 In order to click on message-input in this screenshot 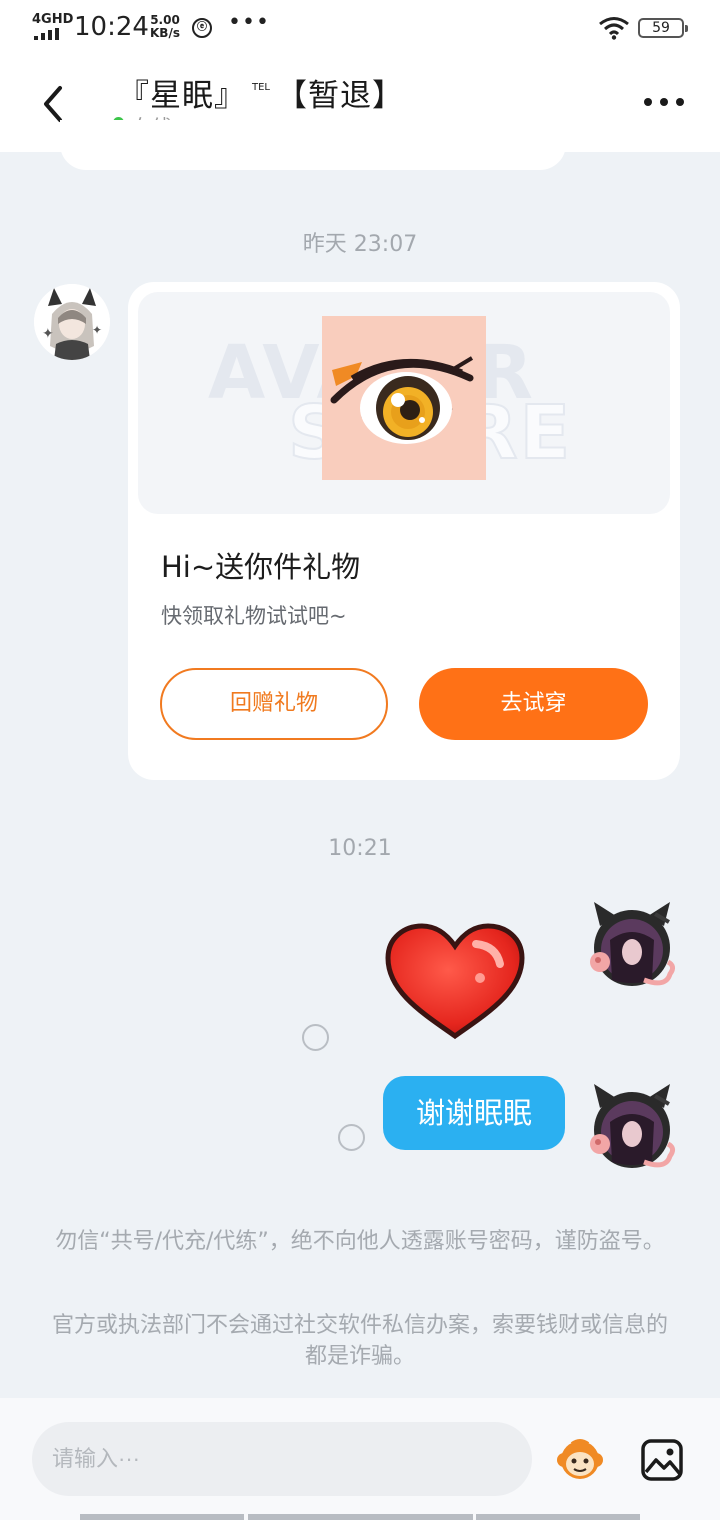, I will do `click(282, 1459)`.